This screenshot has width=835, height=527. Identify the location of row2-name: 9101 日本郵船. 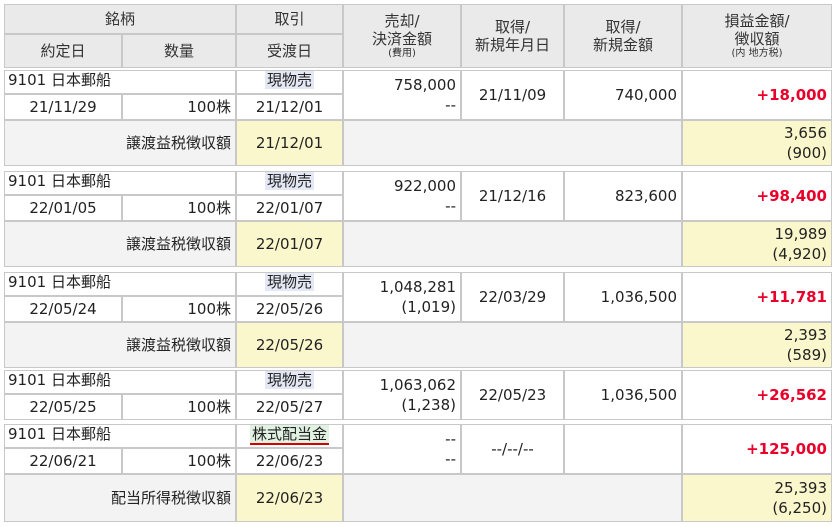
(120, 183).